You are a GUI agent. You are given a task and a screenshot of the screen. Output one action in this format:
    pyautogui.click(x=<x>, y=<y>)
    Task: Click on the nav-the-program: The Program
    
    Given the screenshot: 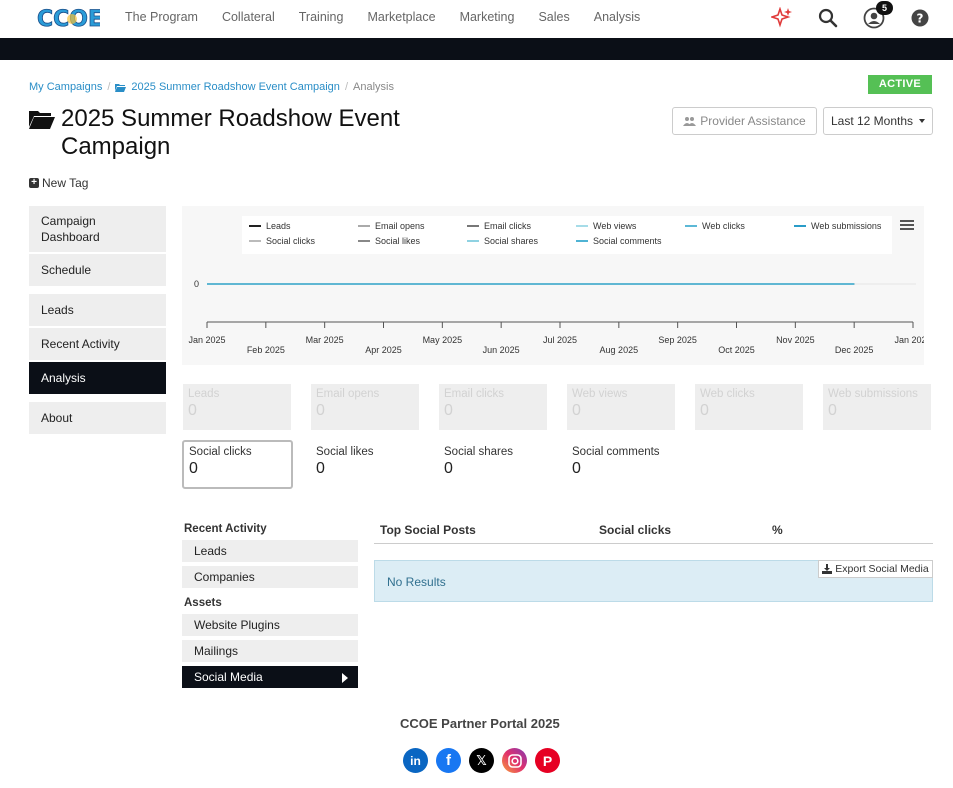 What is the action you would take?
    pyautogui.click(x=161, y=17)
    